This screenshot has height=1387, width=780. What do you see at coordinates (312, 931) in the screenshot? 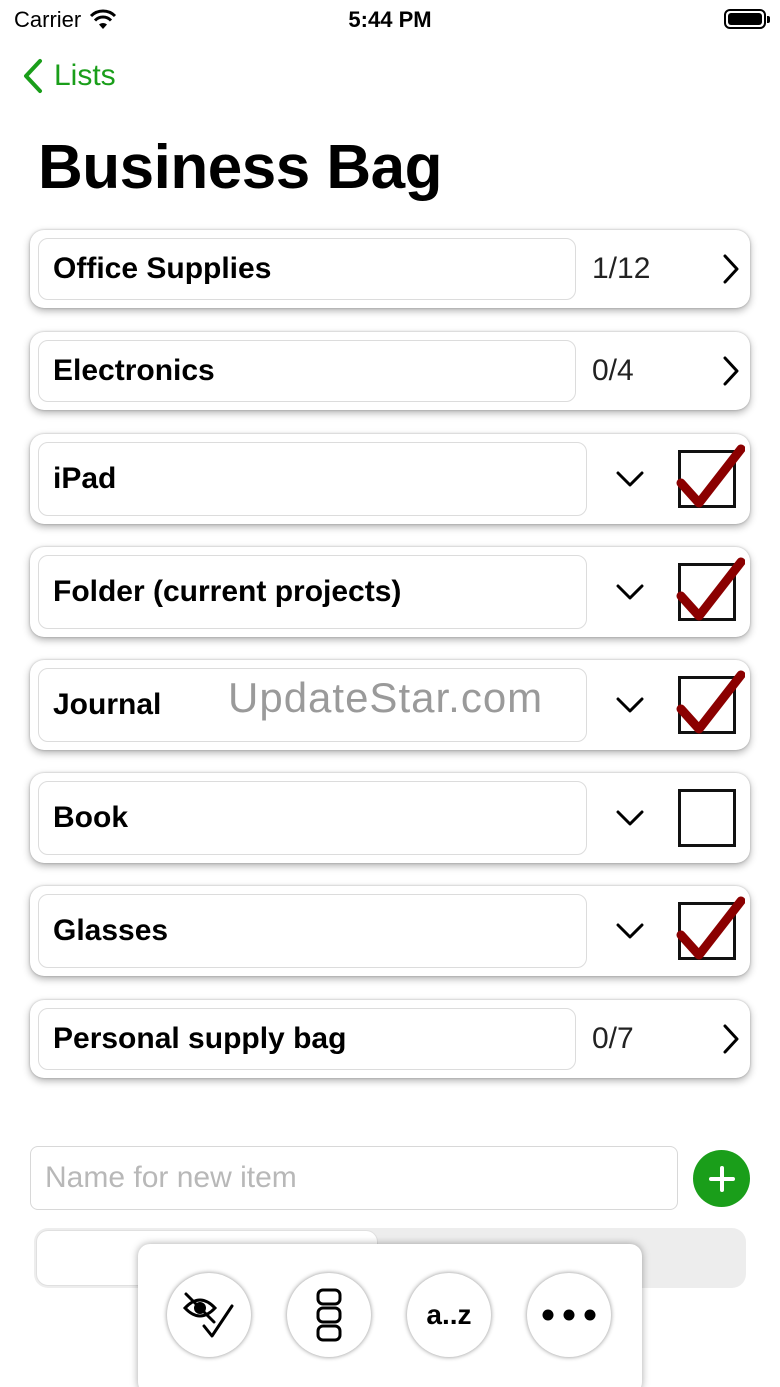
I see `row-name: Glasses` at bounding box center [312, 931].